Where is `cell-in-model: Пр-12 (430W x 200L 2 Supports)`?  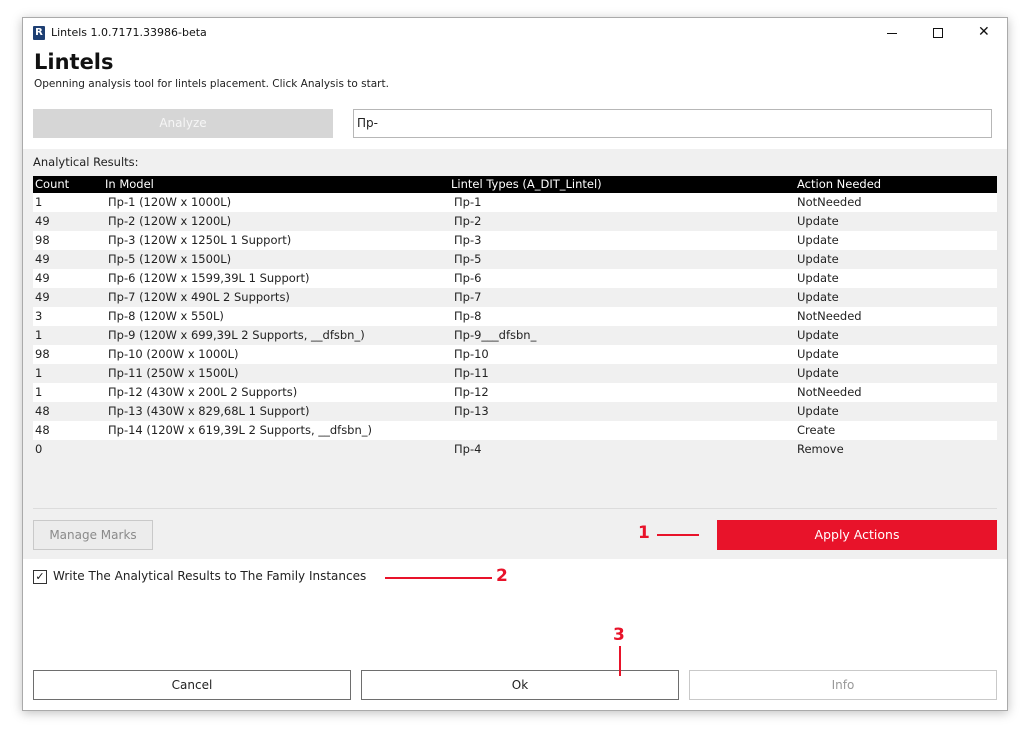 cell-in-model: Пр-12 (430W x 200L 2 Supports) is located at coordinates (203, 392).